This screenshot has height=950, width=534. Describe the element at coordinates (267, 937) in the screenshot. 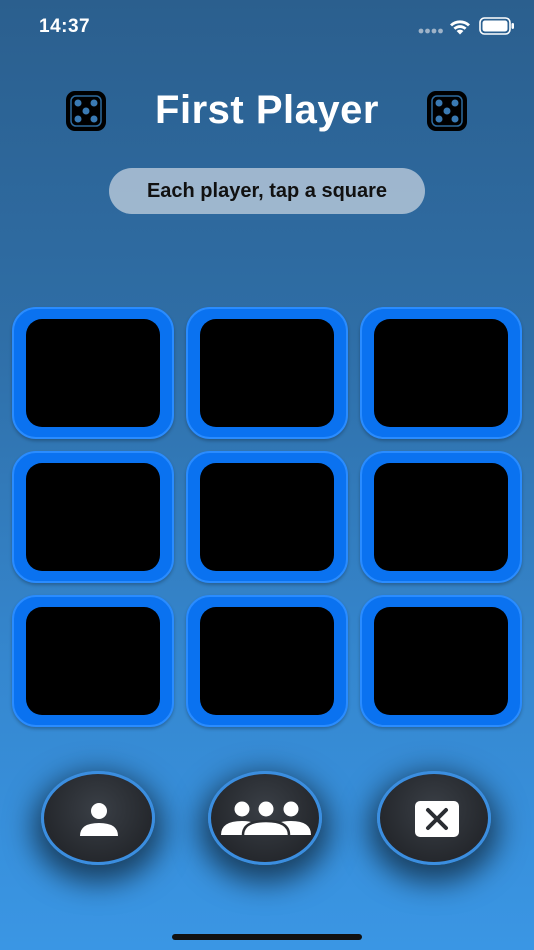

I see `home-indicator` at that location.